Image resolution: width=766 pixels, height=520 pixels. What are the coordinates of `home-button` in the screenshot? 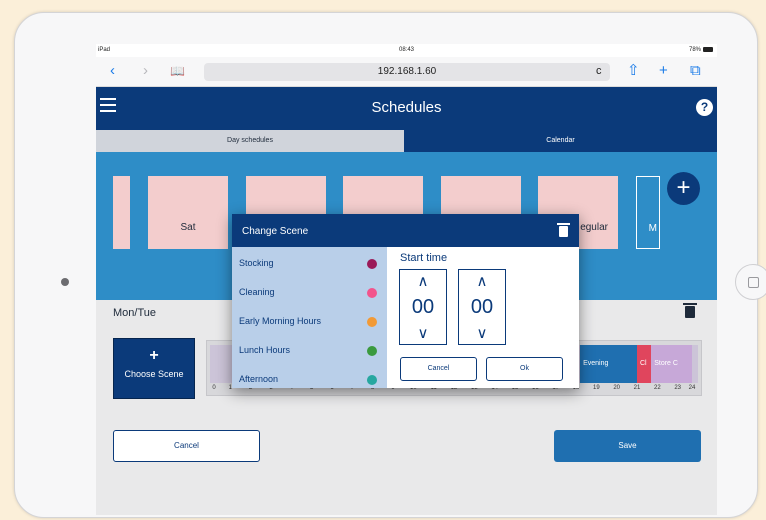 It's located at (750, 282).